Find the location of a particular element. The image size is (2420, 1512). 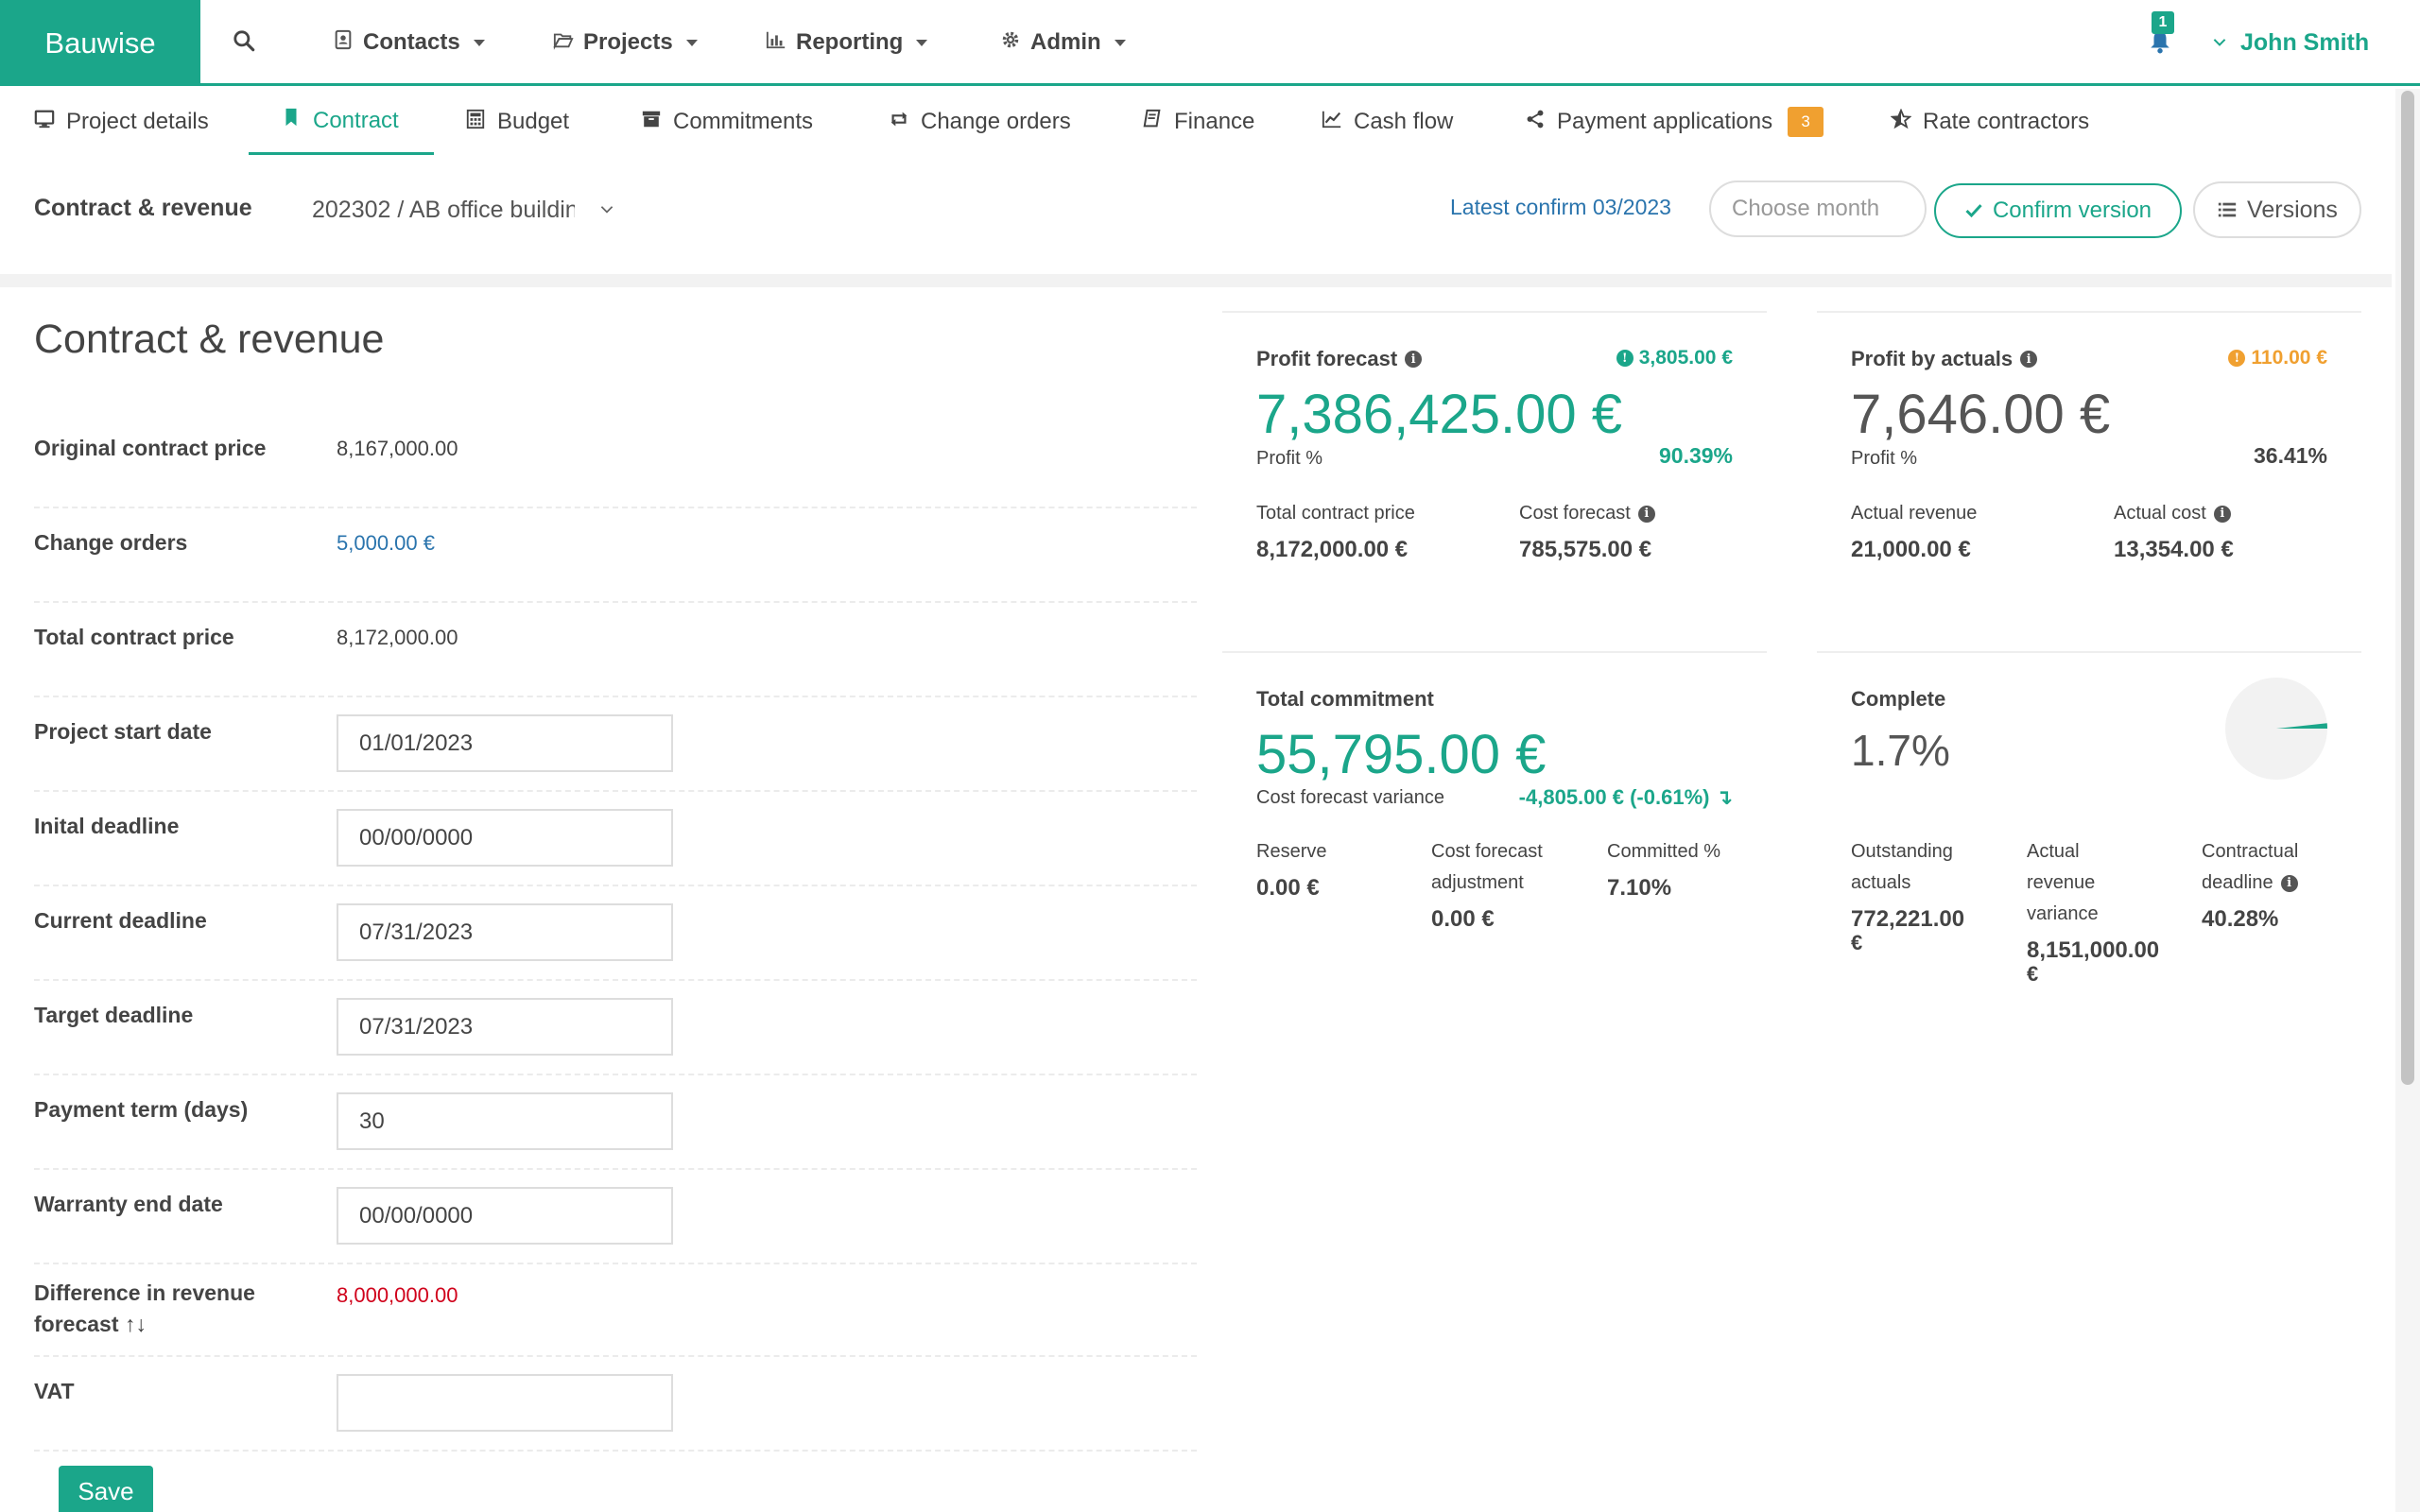

outstanding-actuals-label-1: Outstanding is located at coordinates (1902, 851).